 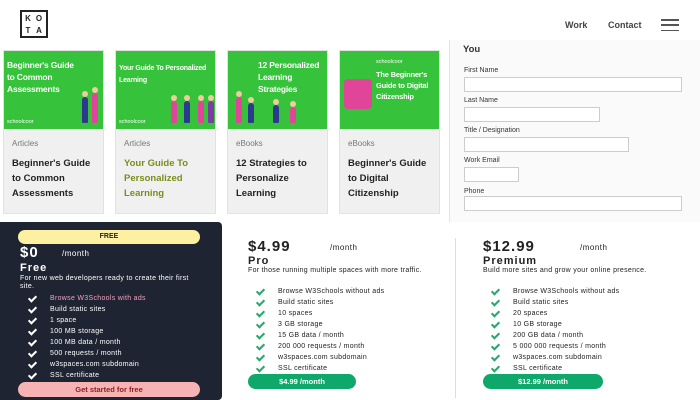 I want to click on nav-contact-link: Contact, so click(x=625, y=25).